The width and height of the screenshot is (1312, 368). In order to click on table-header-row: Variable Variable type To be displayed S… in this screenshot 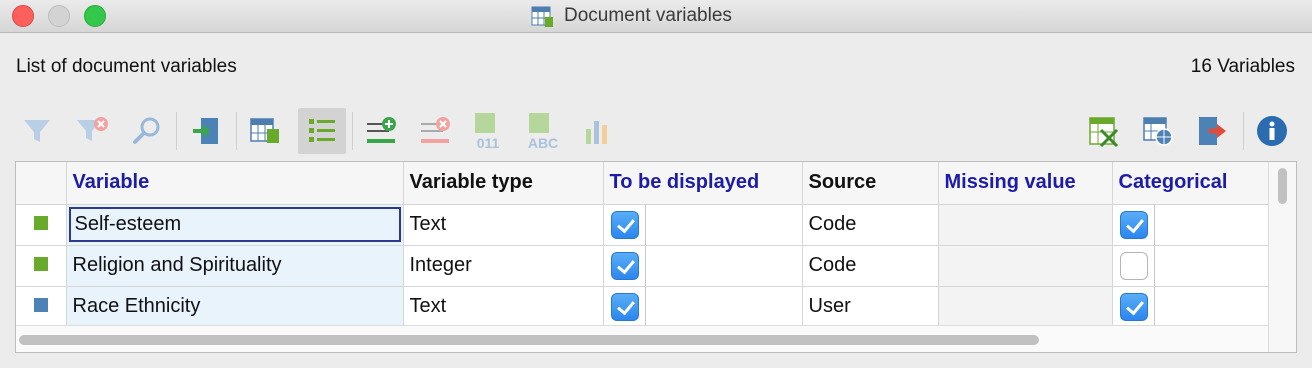, I will do `click(642, 183)`.